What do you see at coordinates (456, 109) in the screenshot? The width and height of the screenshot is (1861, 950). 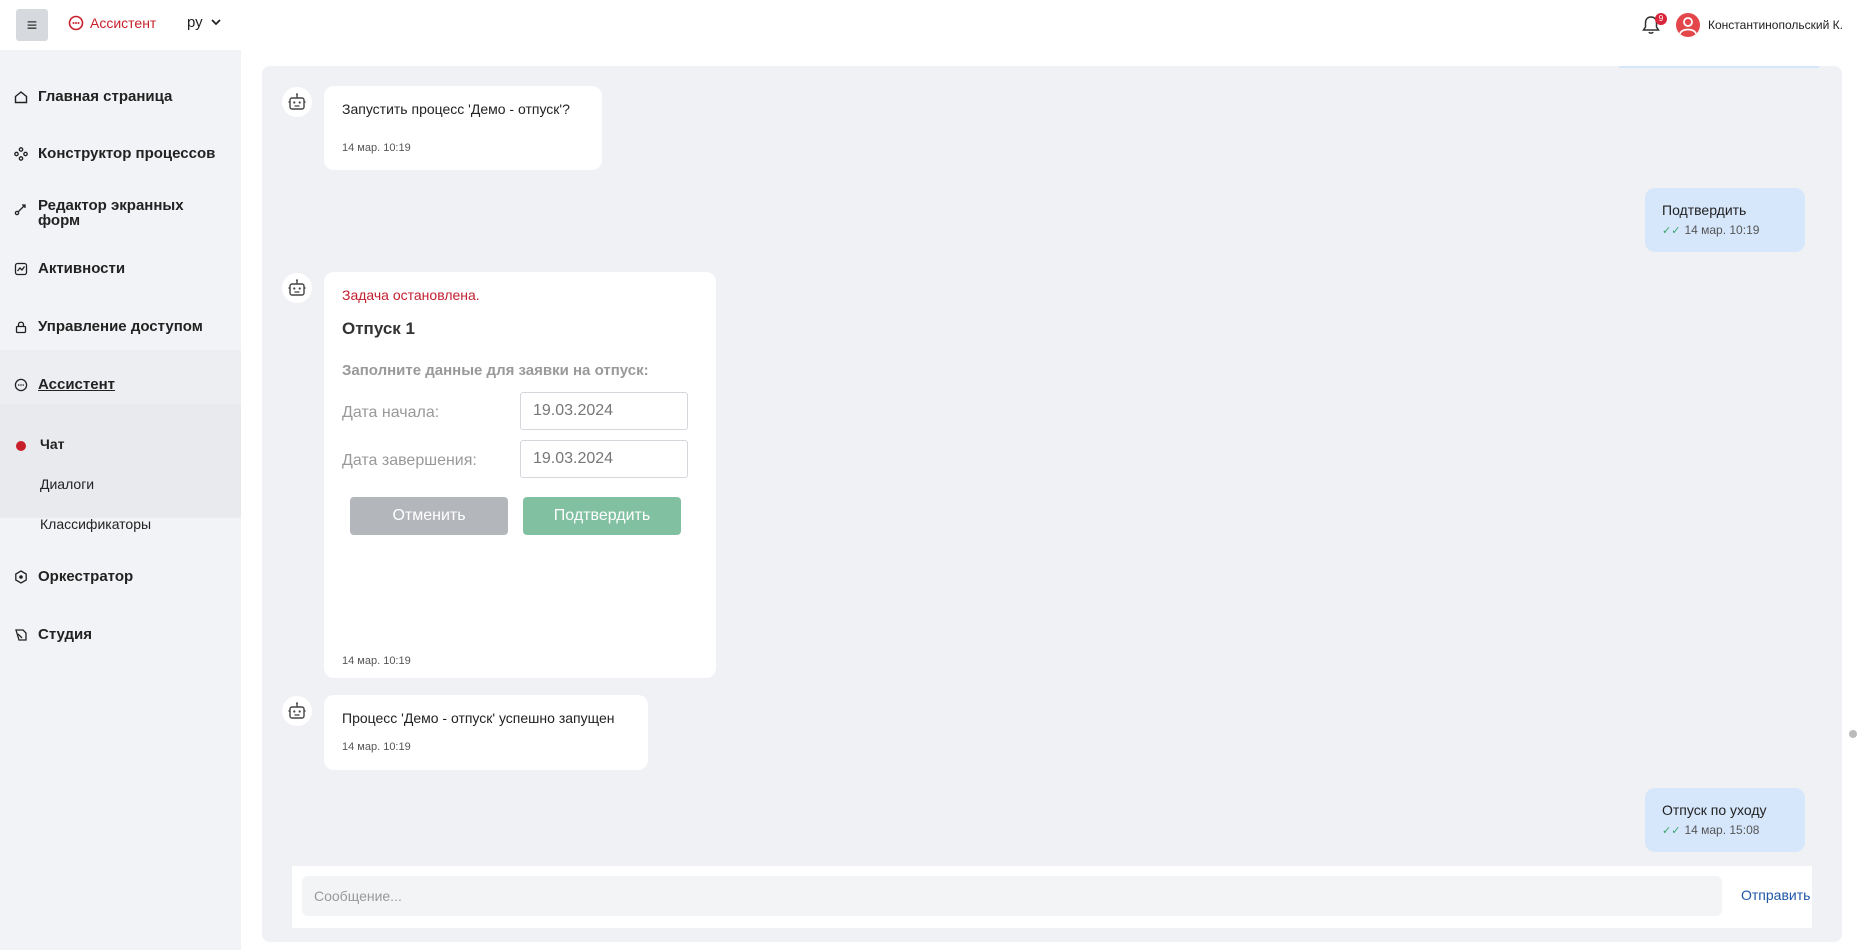 I see `message-text: Запустить процесс 'Демо - отпуск'?` at bounding box center [456, 109].